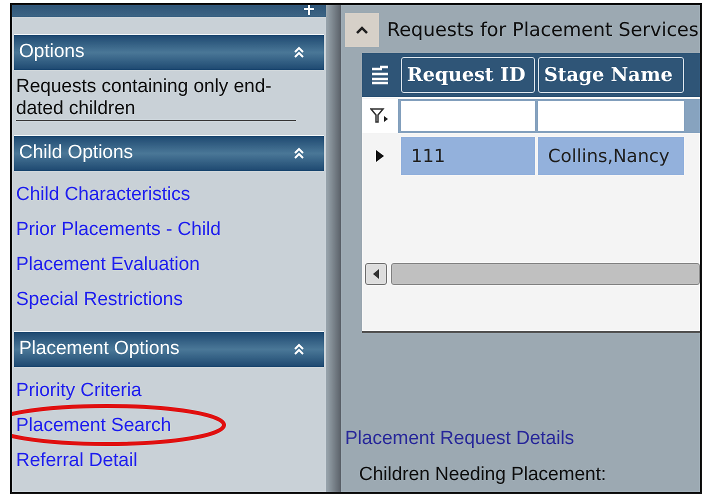 The height and width of the screenshot is (494, 702). What do you see at coordinates (169, 264) in the screenshot?
I see `nav-link: Placement Evaluation` at bounding box center [169, 264].